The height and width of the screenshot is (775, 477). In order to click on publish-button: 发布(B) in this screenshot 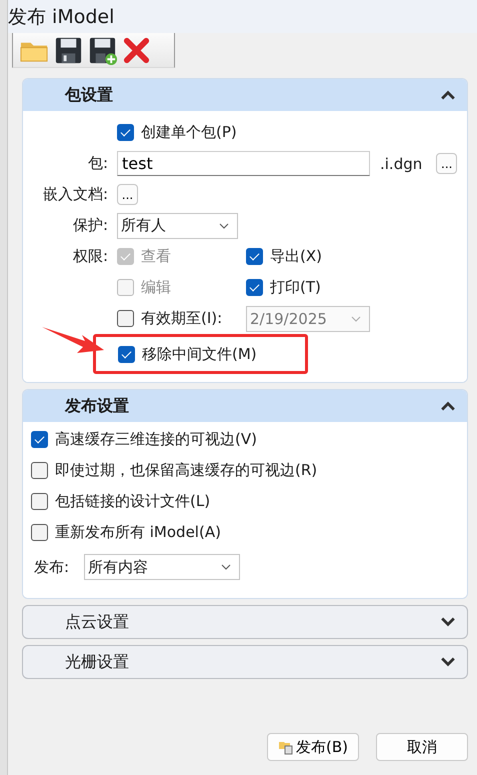, I will do `click(313, 747)`.